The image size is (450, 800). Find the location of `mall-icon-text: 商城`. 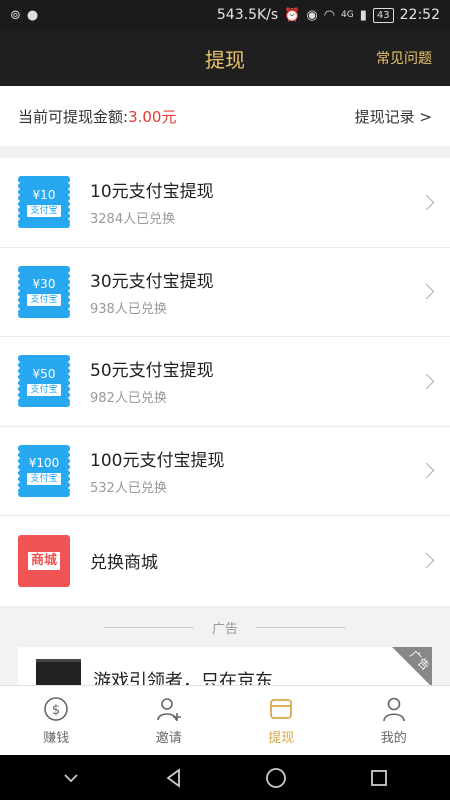

mall-icon-text: 商城 is located at coordinates (43, 560).